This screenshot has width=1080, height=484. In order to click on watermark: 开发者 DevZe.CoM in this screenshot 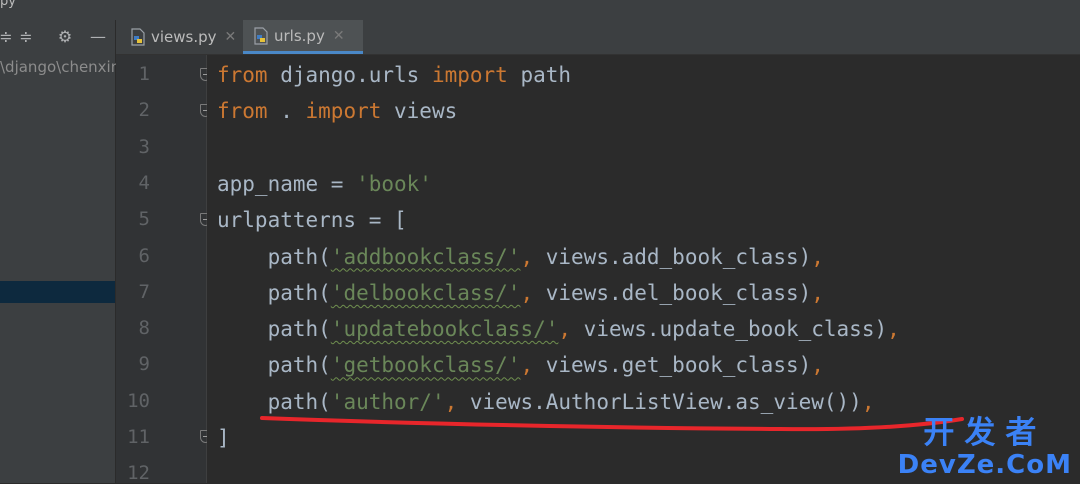, I will do `click(985, 448)`.